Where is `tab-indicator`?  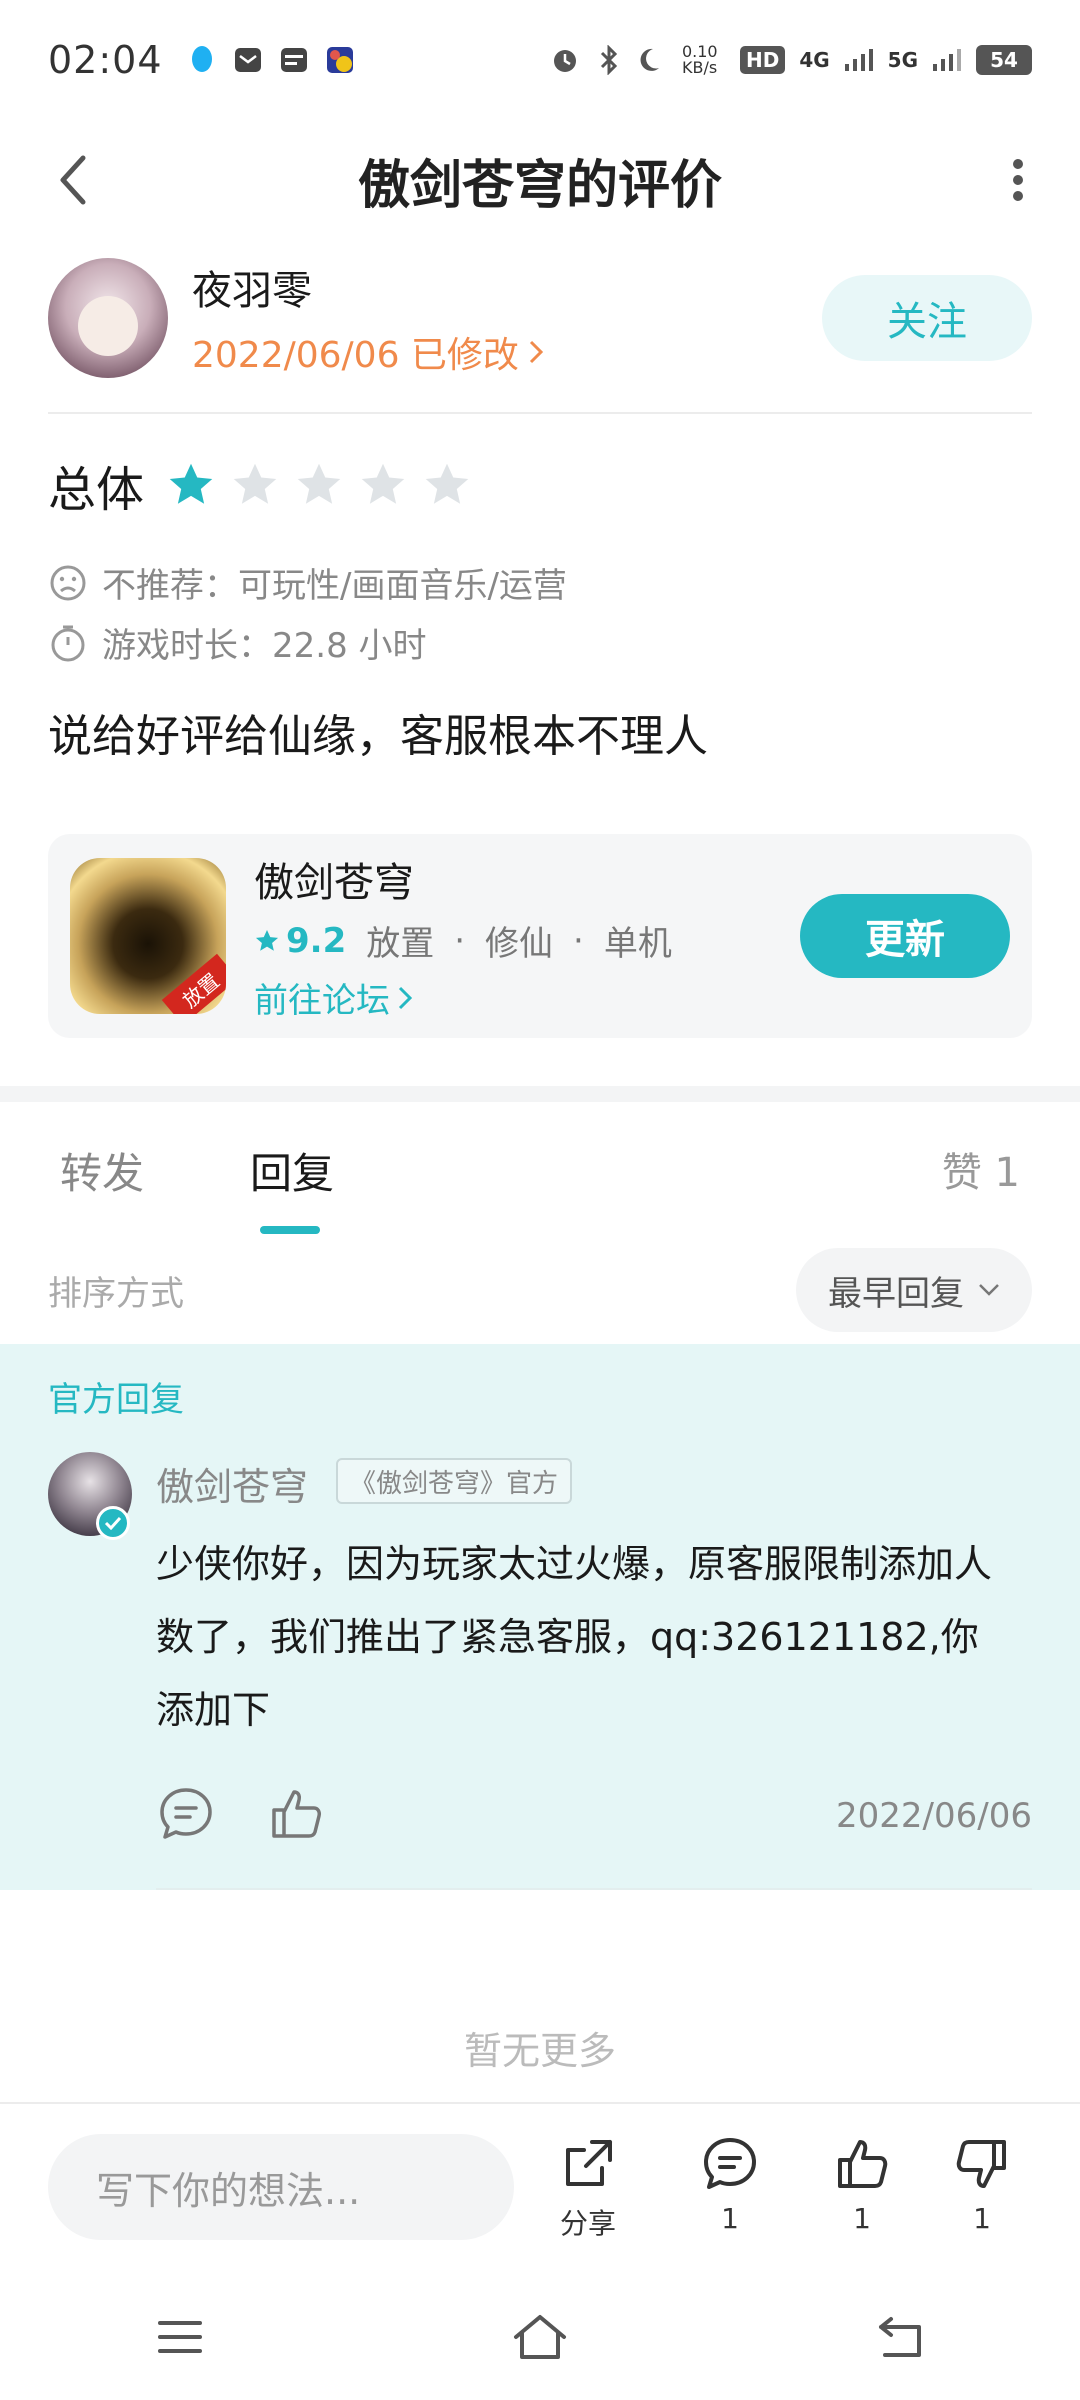 tab-indicator is located at coordinates (290, 1230).